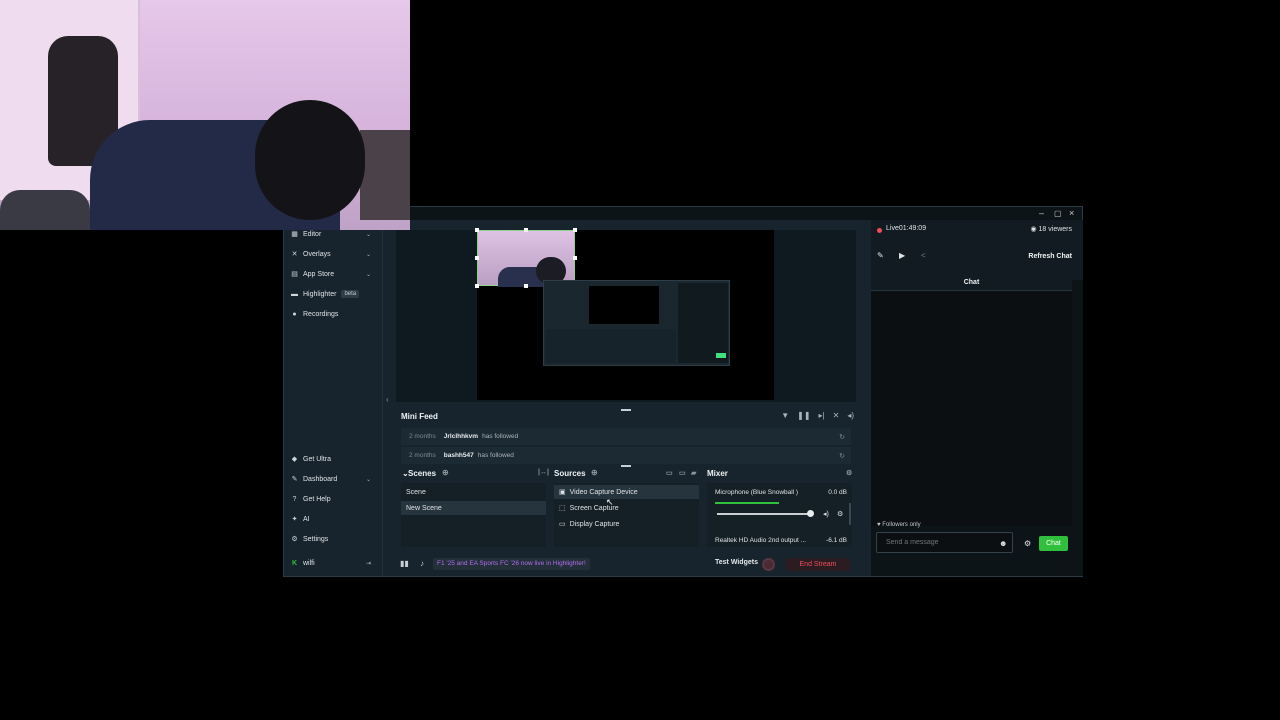  I want to click on mixer-title: Mixer, so click(717, 473).